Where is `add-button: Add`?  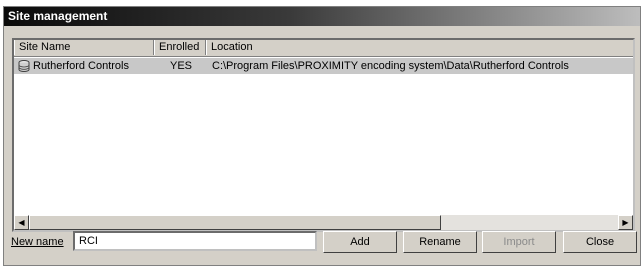 add-button: Add is located at coordinates (360, 242).